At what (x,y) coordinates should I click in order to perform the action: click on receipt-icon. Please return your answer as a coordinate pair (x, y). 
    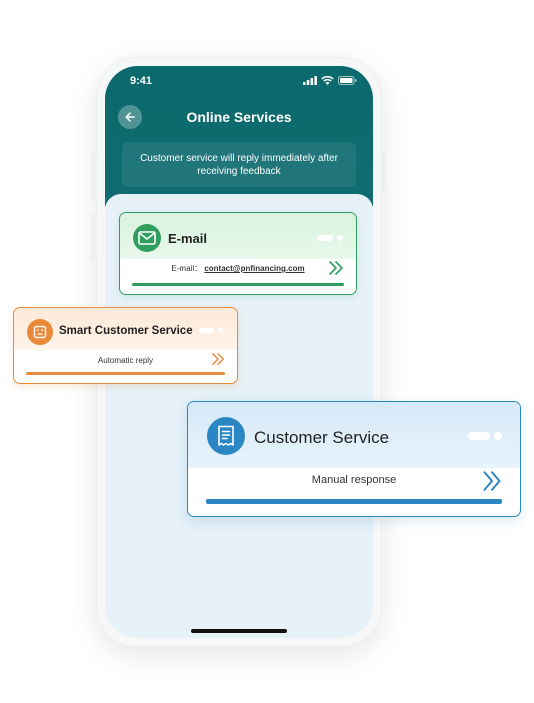
    Looking at the image, I should click on (226, 436).